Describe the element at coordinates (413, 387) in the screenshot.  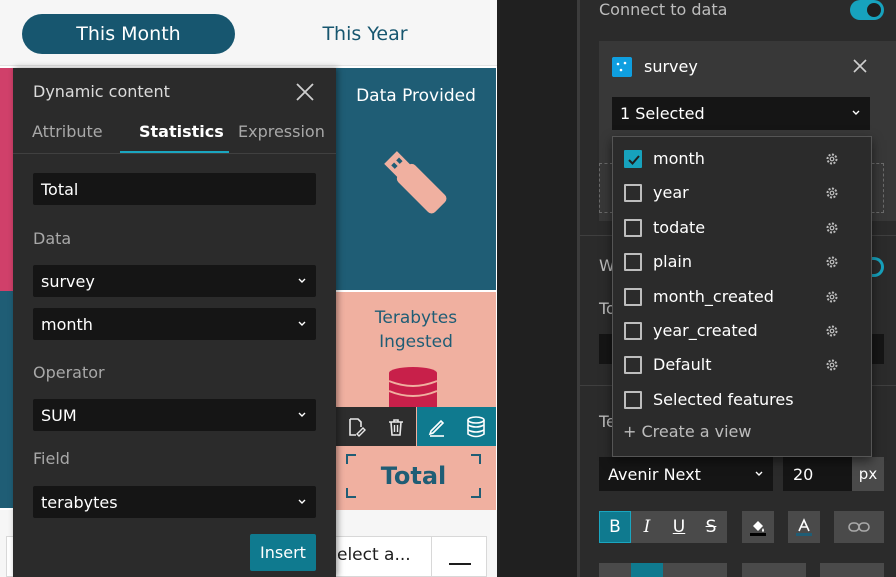
I see `database-icon` at that location.